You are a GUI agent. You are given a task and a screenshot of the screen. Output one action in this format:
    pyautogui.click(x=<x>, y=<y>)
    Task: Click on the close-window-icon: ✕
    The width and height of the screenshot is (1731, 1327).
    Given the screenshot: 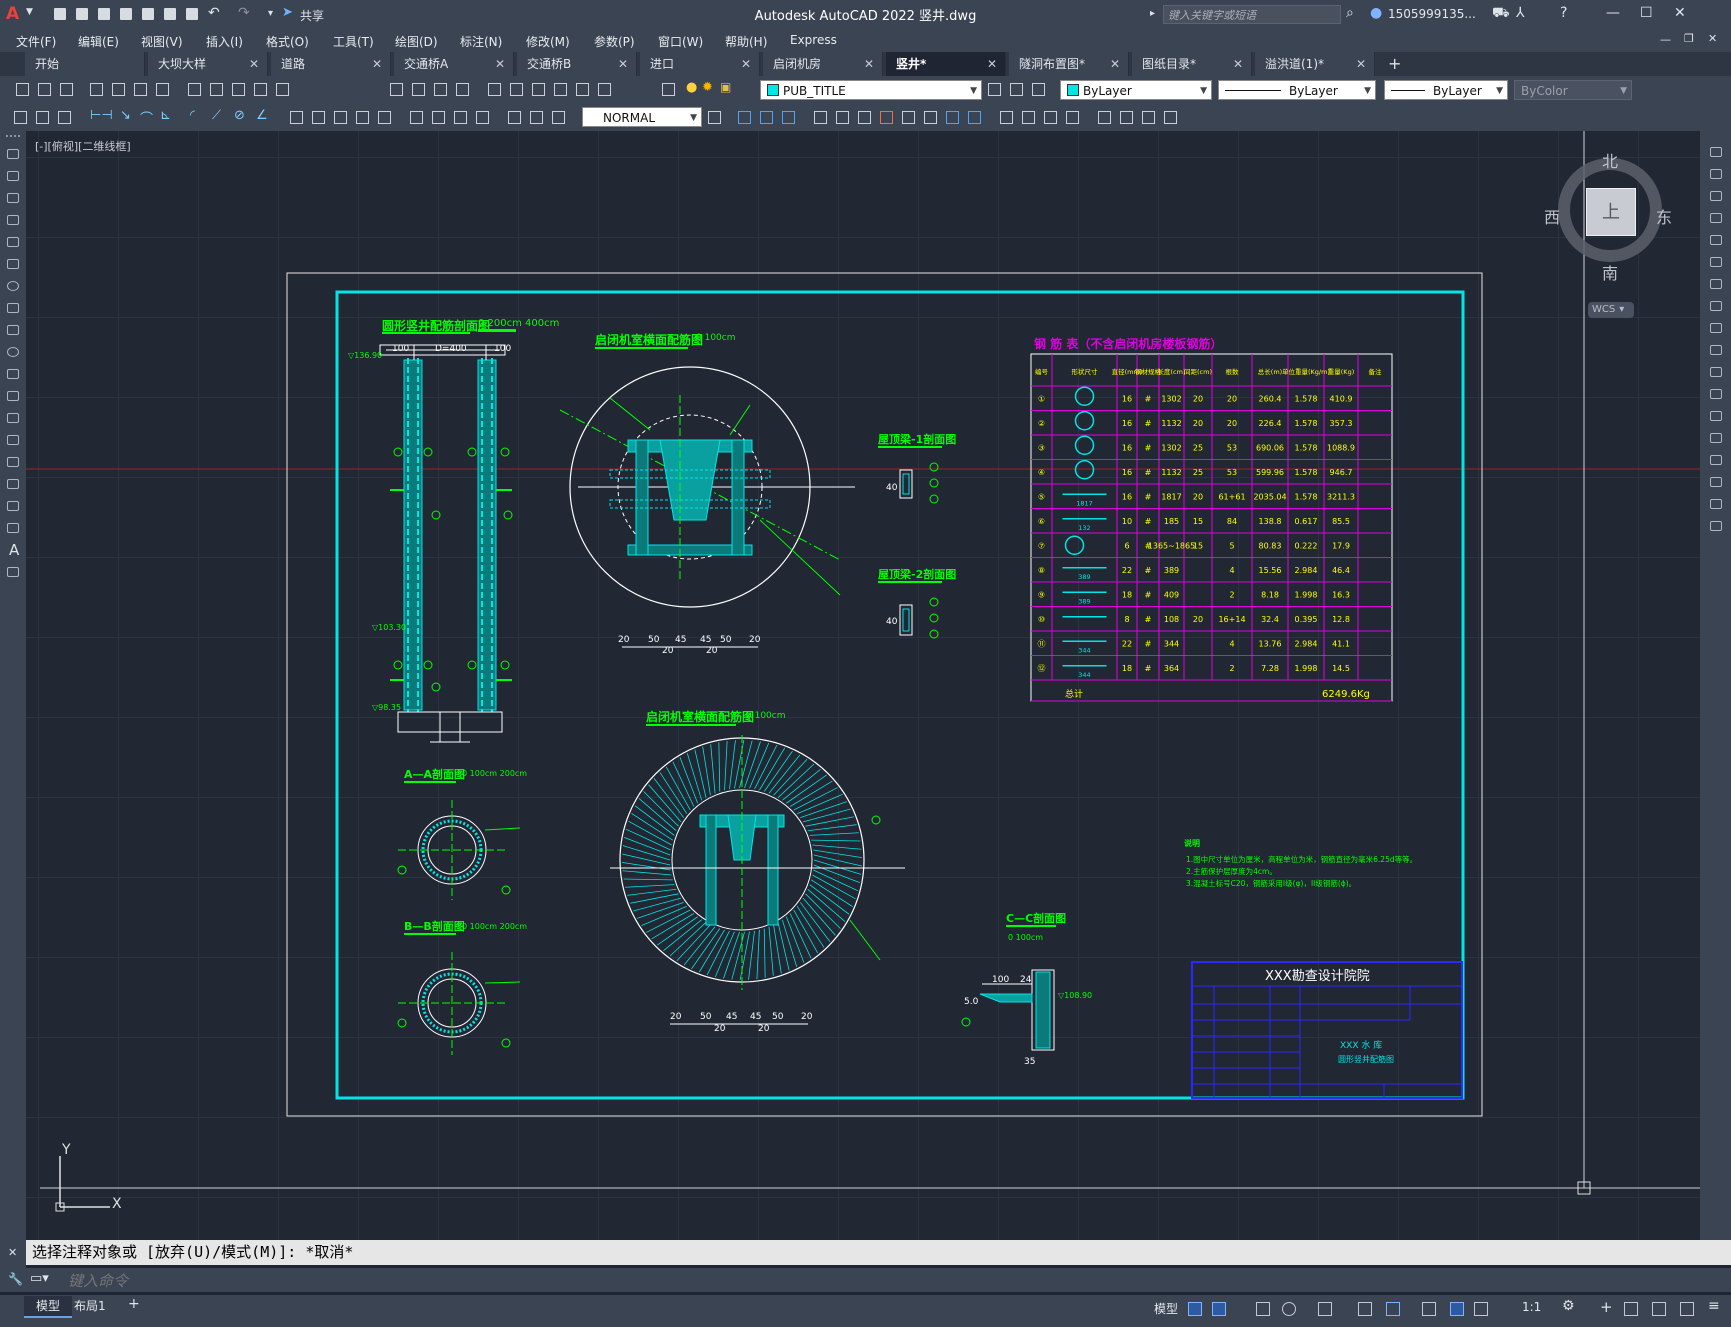 What is the action you would take?
    pyautogui.click(x=1680, y=13)
    